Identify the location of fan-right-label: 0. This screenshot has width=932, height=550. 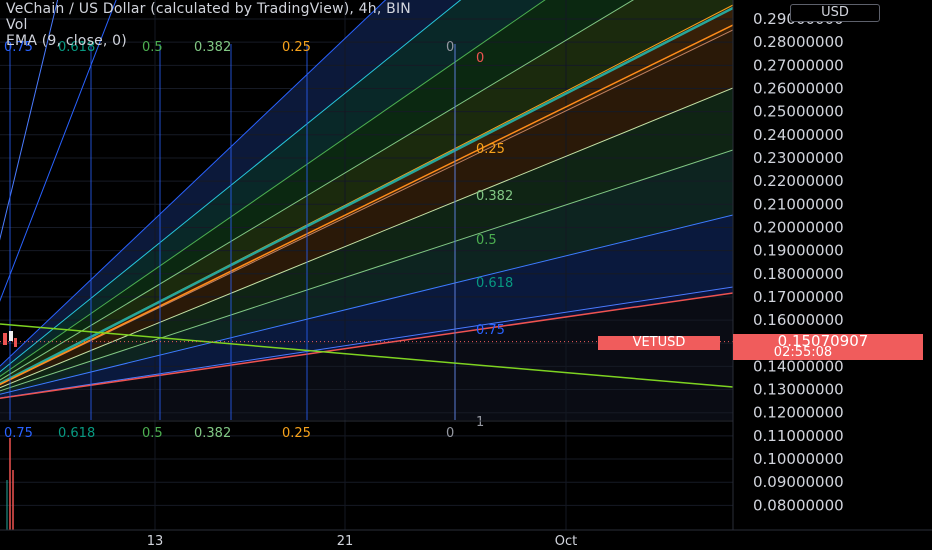
(480, 58).